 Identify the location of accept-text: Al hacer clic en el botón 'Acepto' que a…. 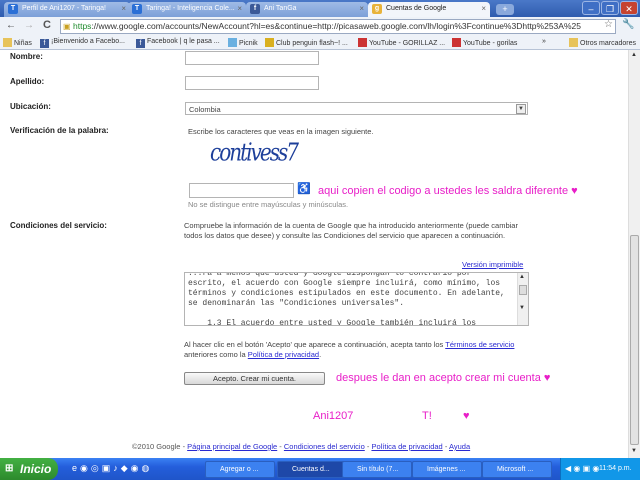
(315, 344).